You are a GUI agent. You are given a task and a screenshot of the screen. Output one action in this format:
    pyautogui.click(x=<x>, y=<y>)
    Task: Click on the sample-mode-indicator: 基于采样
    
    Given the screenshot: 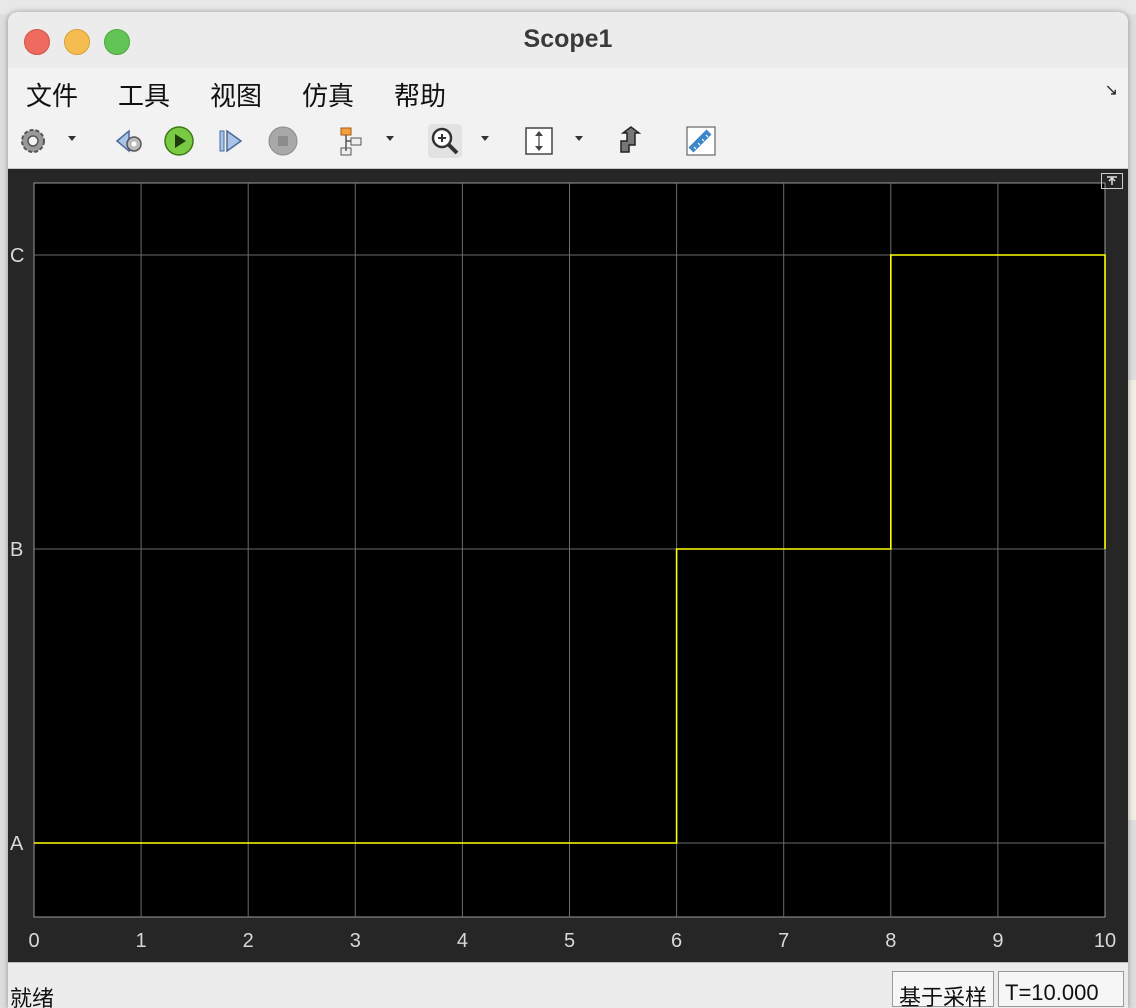 What is the action you would take?
    pyautogui.click(x=943, y=989)
    